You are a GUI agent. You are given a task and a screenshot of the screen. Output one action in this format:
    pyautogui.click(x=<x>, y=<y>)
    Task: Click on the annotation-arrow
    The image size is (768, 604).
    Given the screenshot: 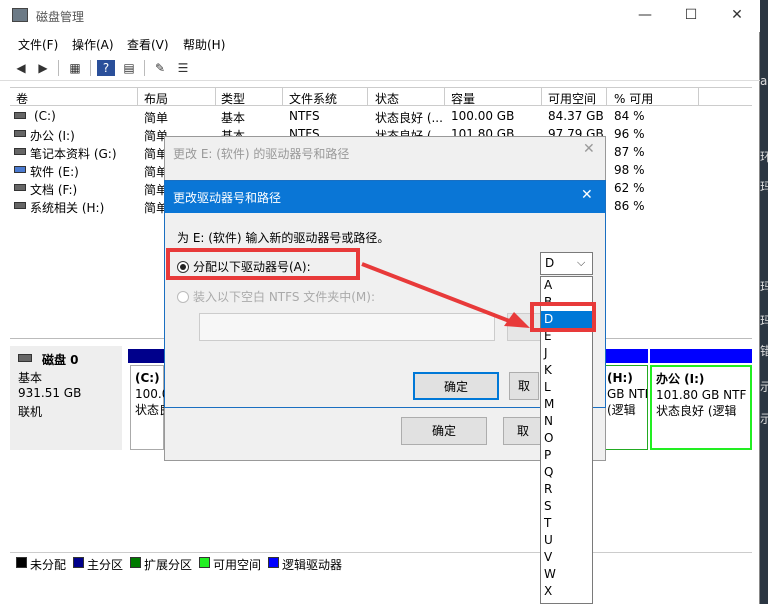 What is the action you would take?
    pyautogui.click(x=445, y=295)
    